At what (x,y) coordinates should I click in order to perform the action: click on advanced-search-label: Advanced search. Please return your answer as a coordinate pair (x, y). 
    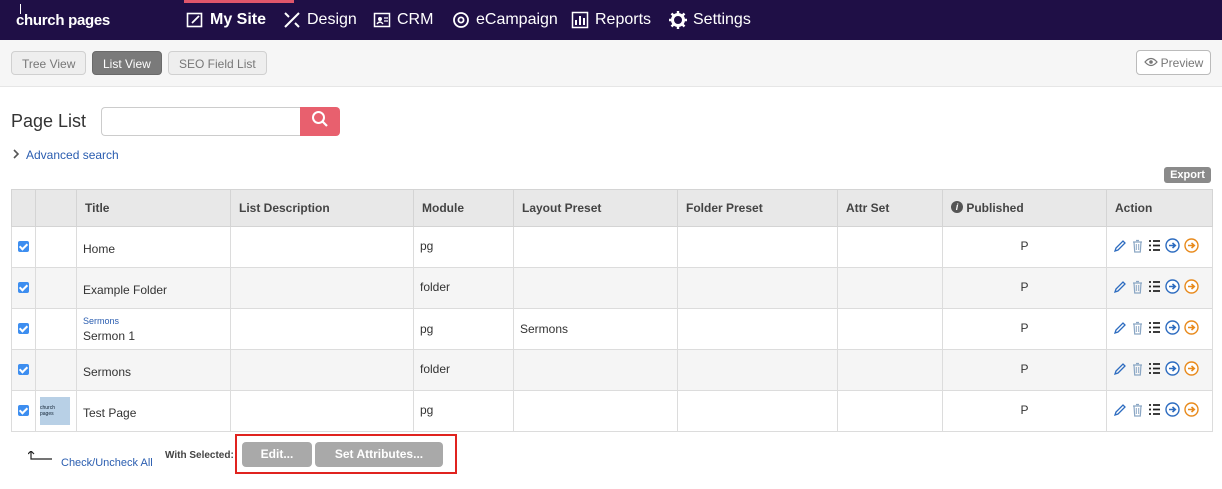
    Looking at the image, I should click on (72, 155).